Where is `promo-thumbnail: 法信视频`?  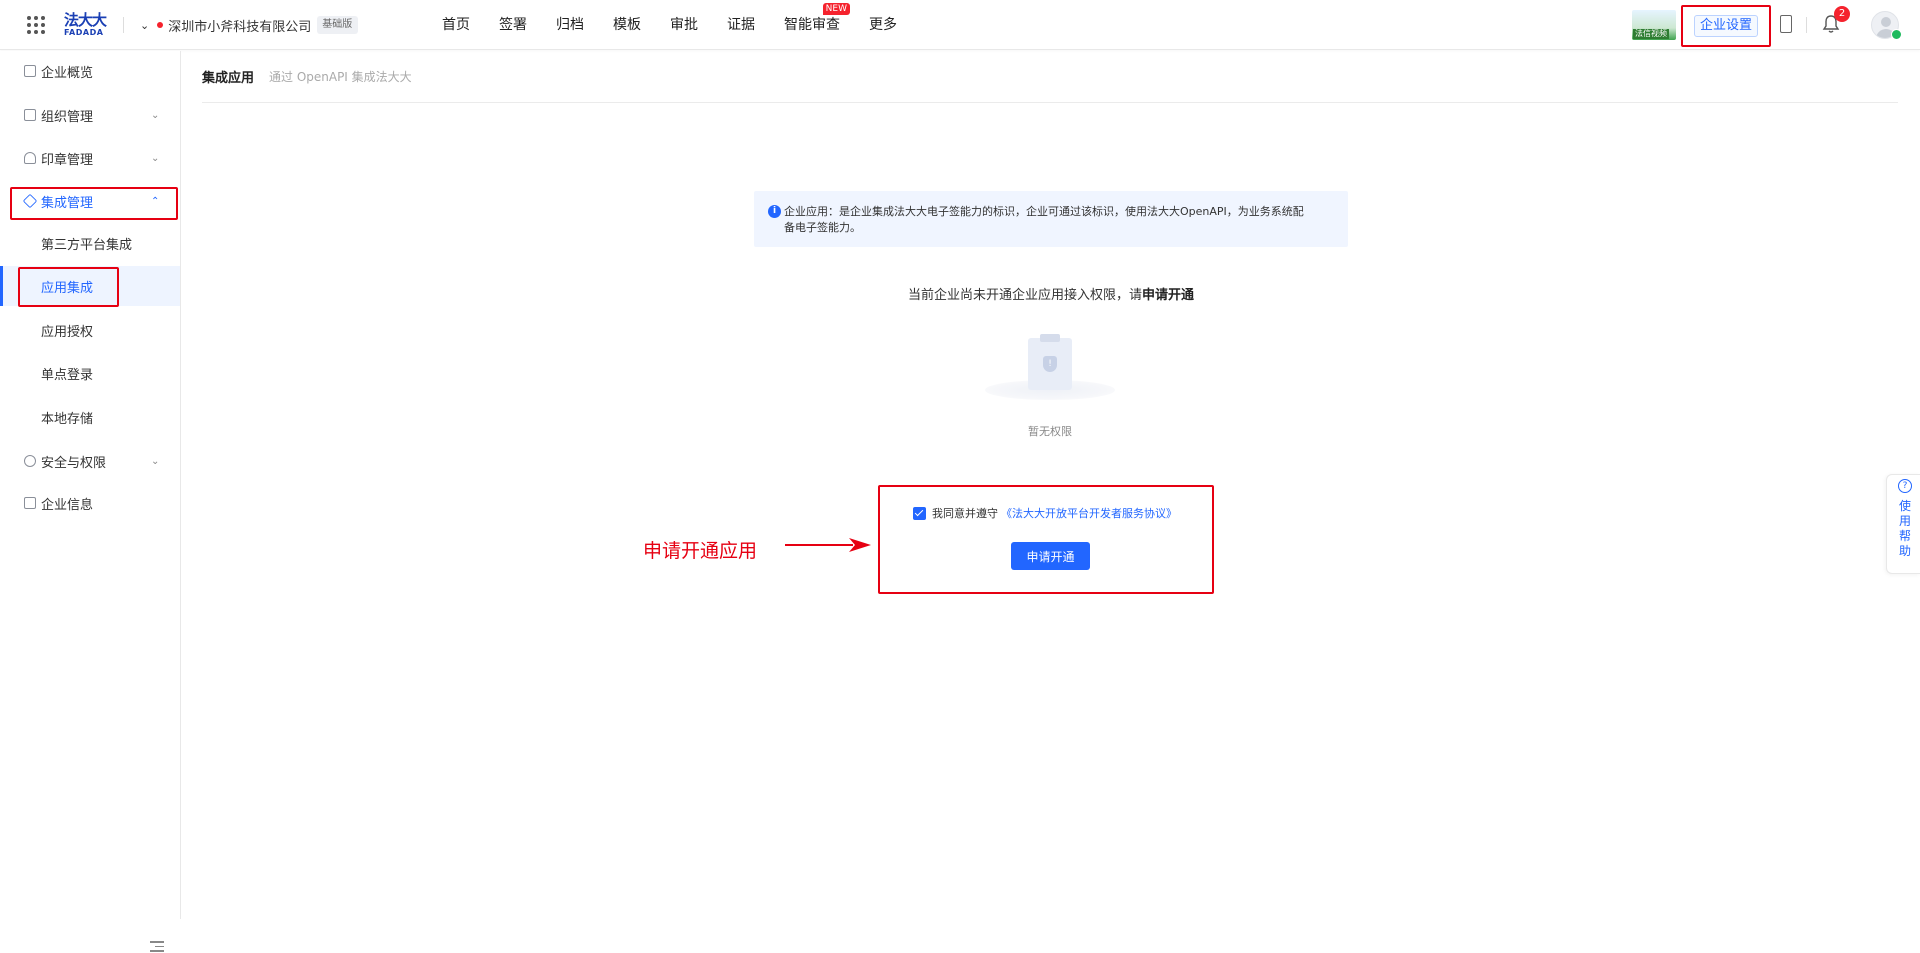
promo-thumbnail: 法信视频 is located at coordinates (1654, 25).